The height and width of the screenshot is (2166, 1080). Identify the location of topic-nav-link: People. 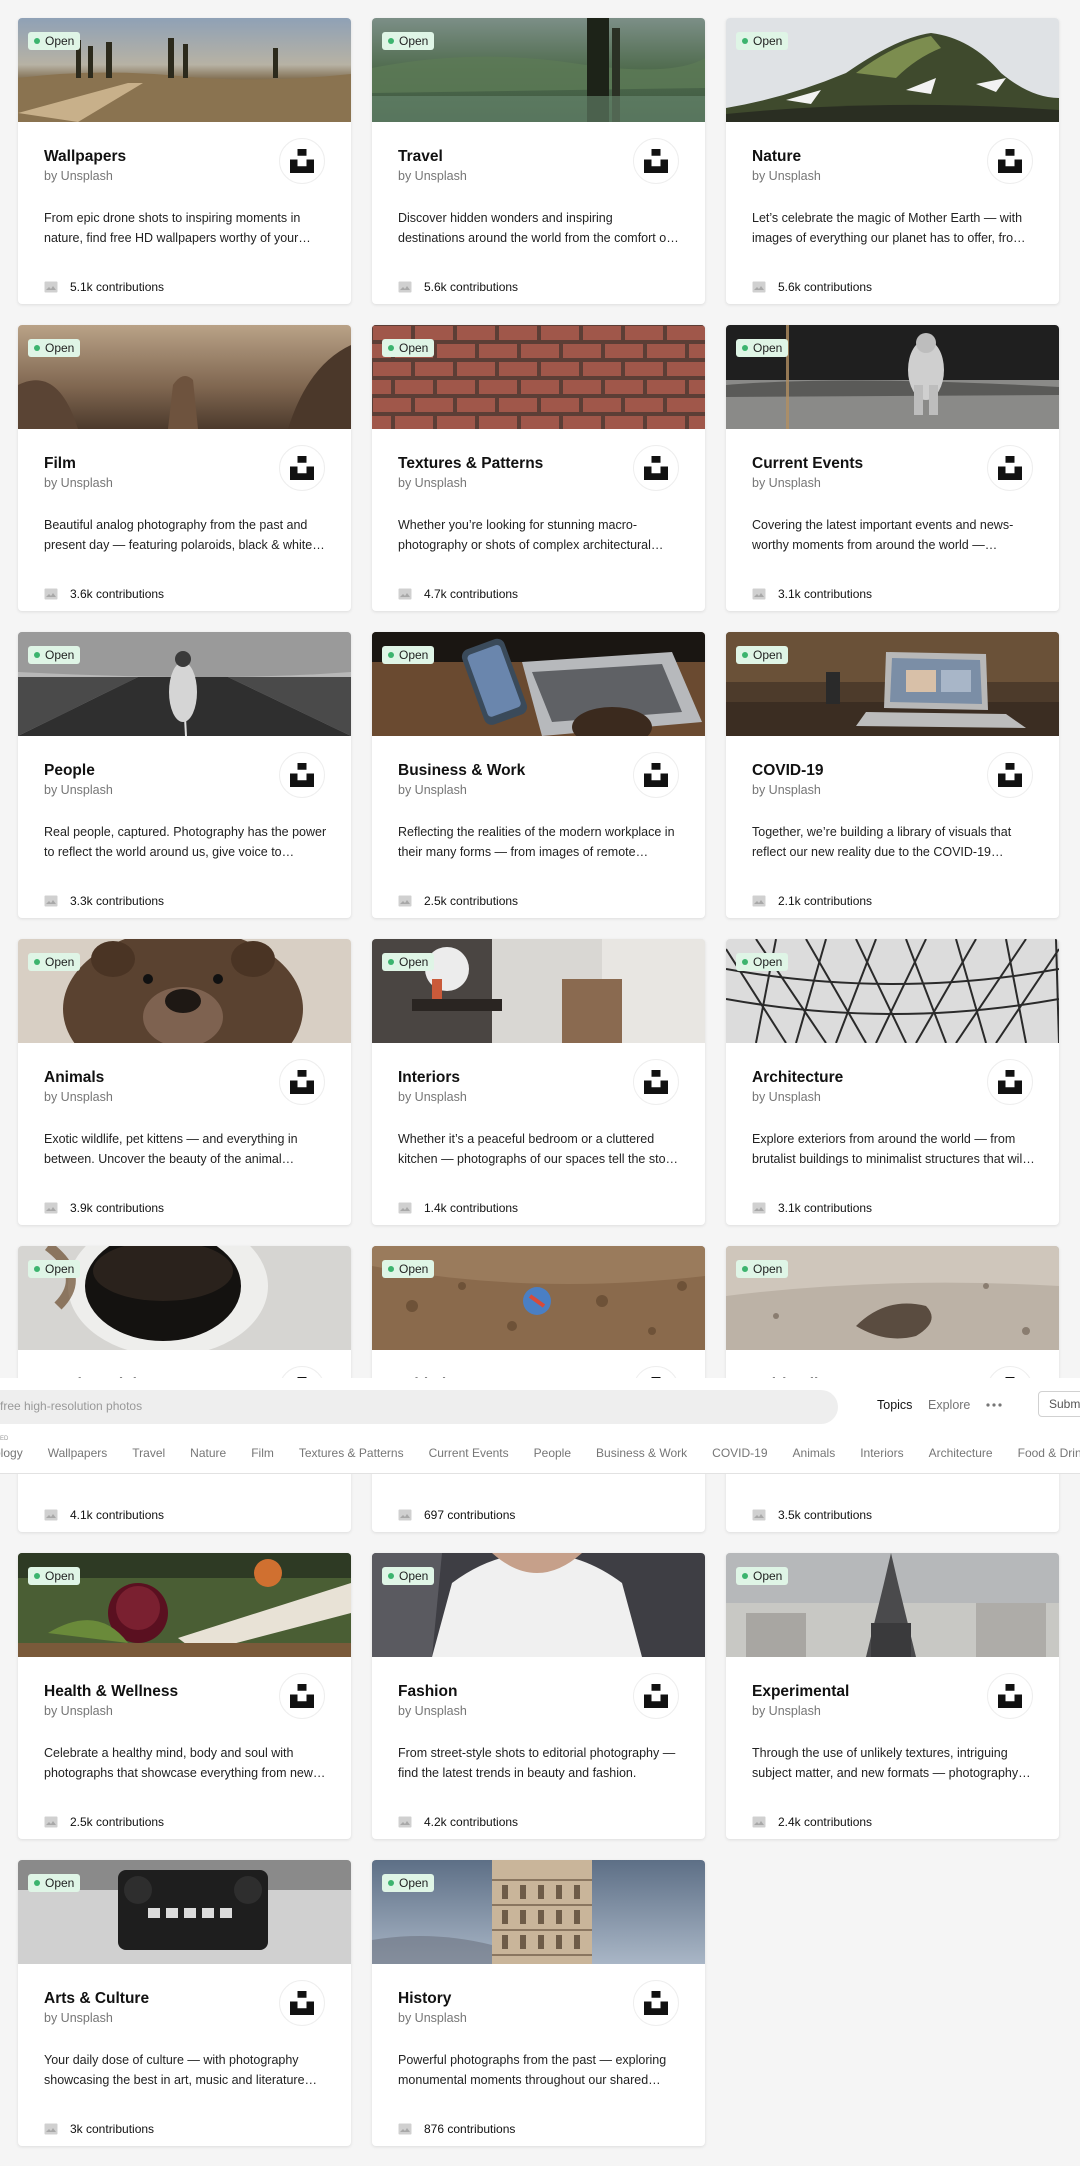
(552, 1456).